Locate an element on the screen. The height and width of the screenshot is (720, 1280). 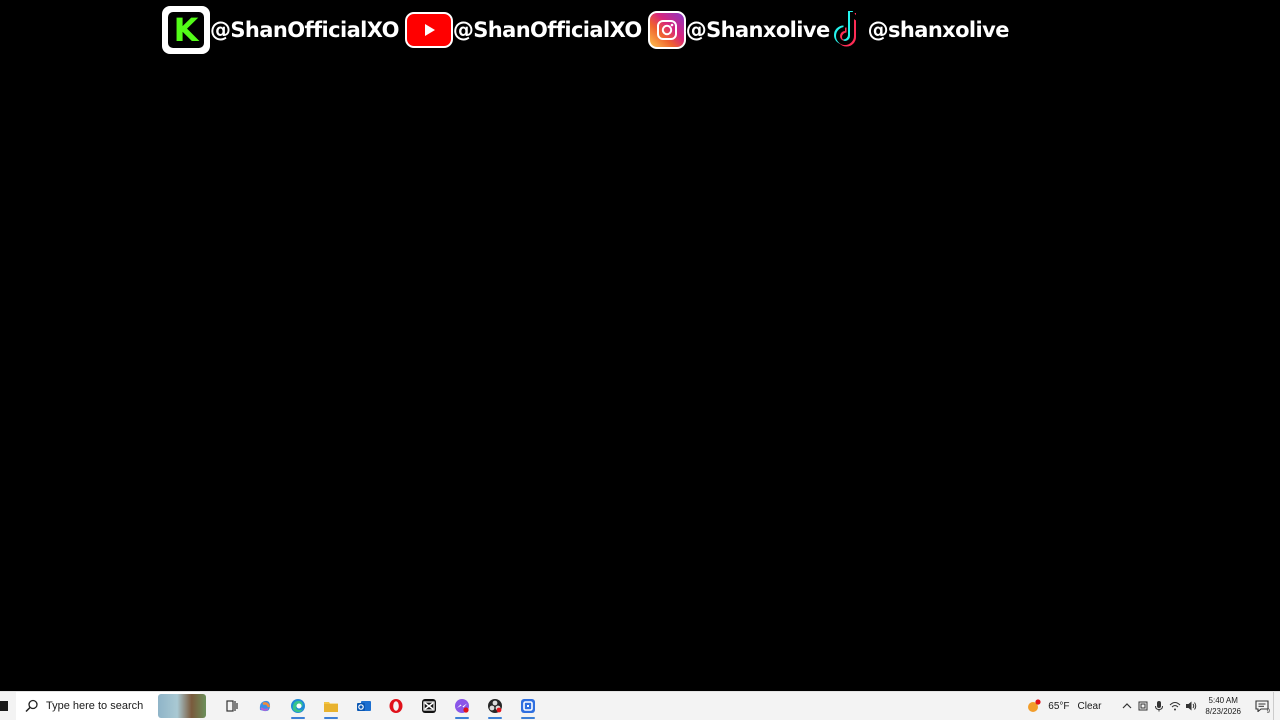
search-icon is located at coordinates (31, 706).